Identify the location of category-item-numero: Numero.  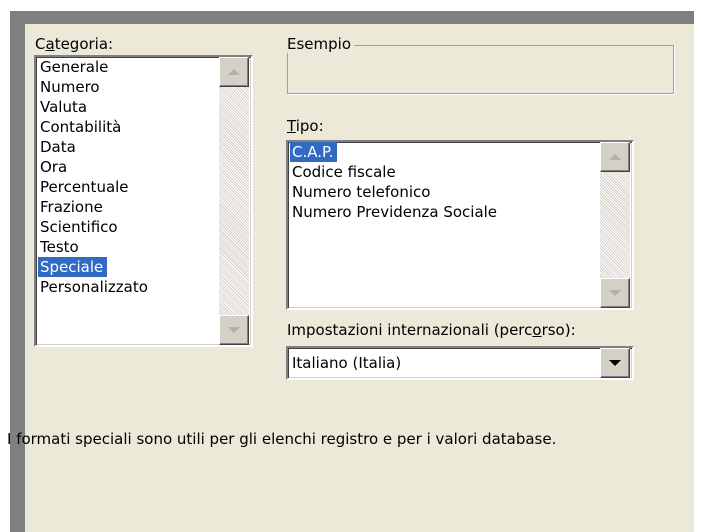
(71, 87).